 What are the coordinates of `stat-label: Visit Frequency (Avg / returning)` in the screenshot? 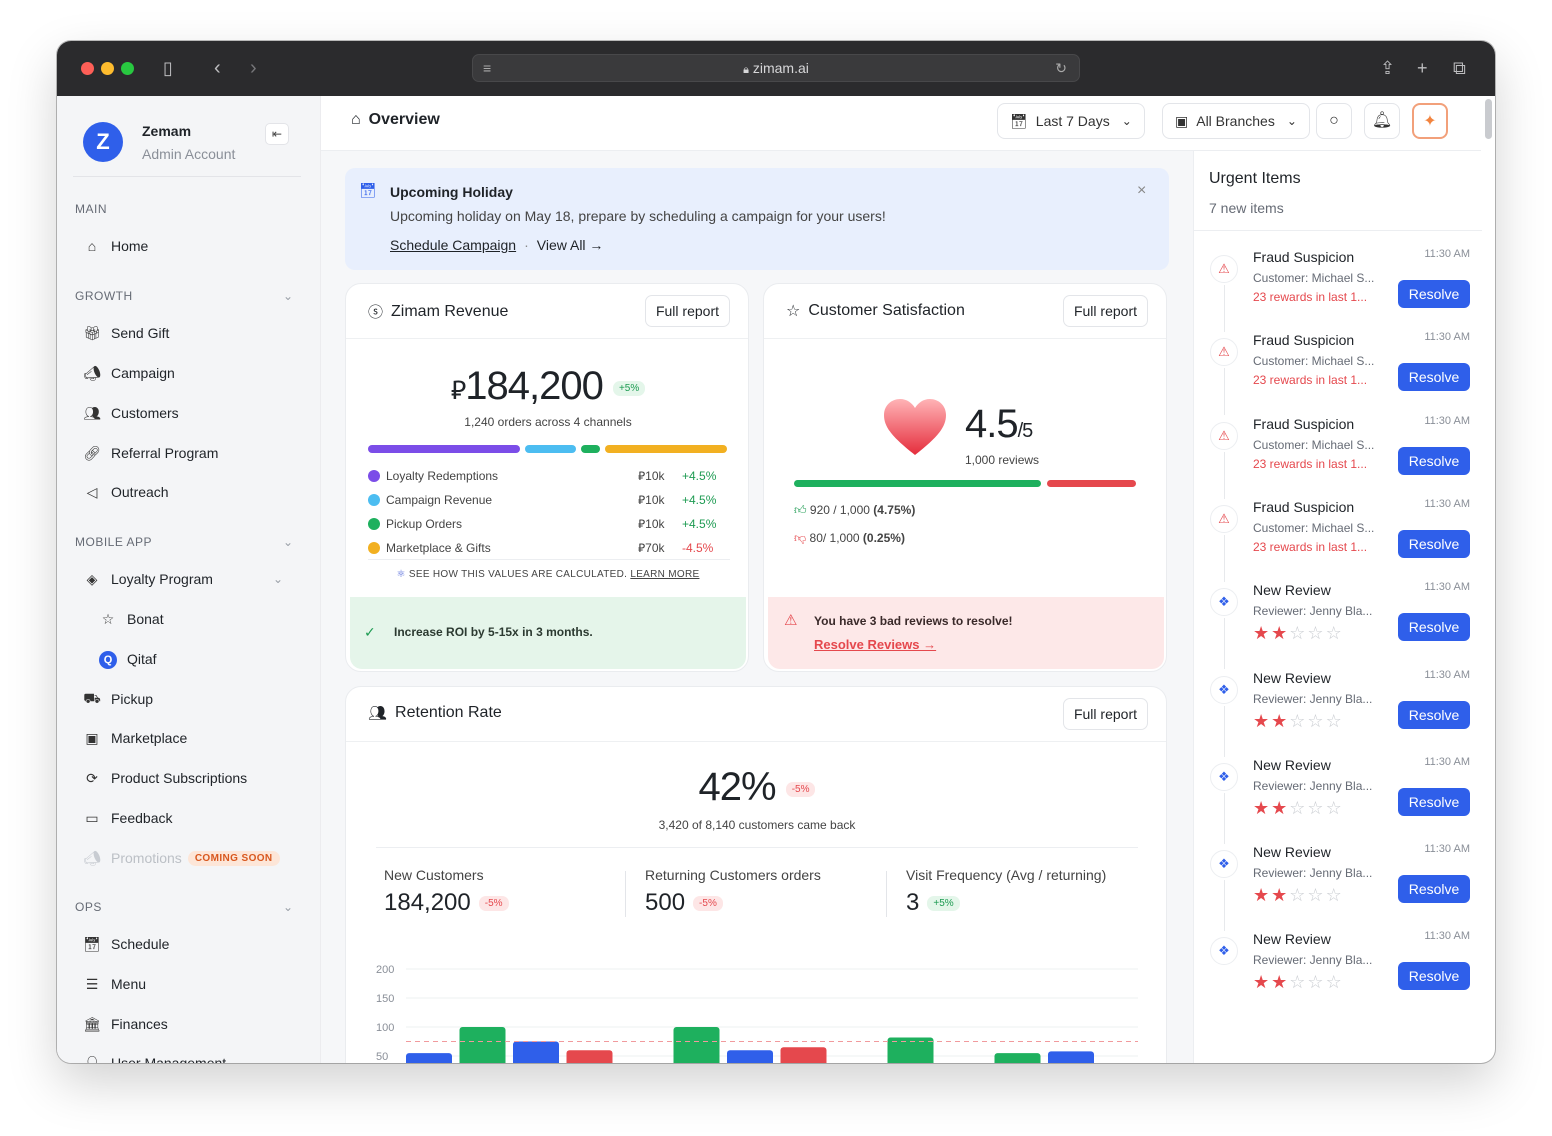 It's located at (1006, 875).